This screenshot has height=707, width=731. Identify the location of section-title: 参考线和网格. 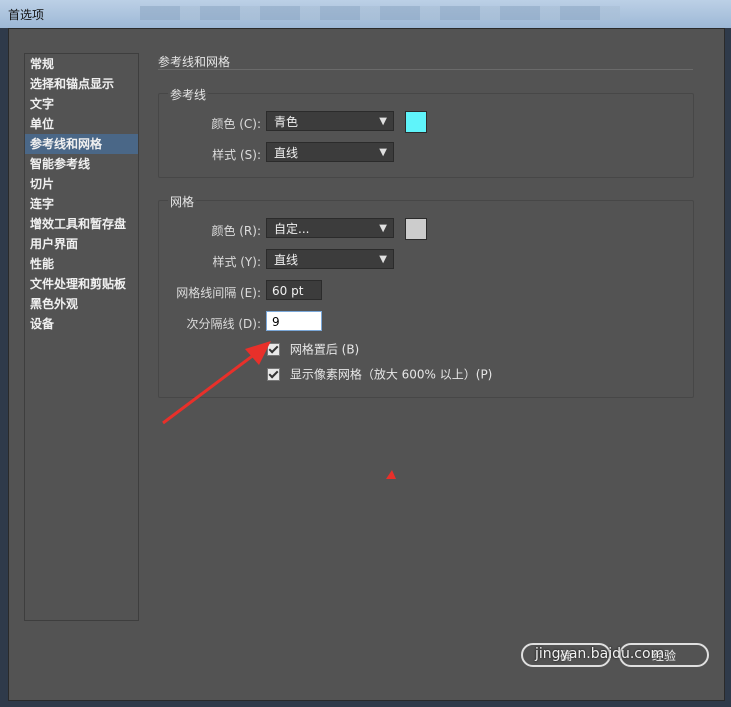
(194, 62).